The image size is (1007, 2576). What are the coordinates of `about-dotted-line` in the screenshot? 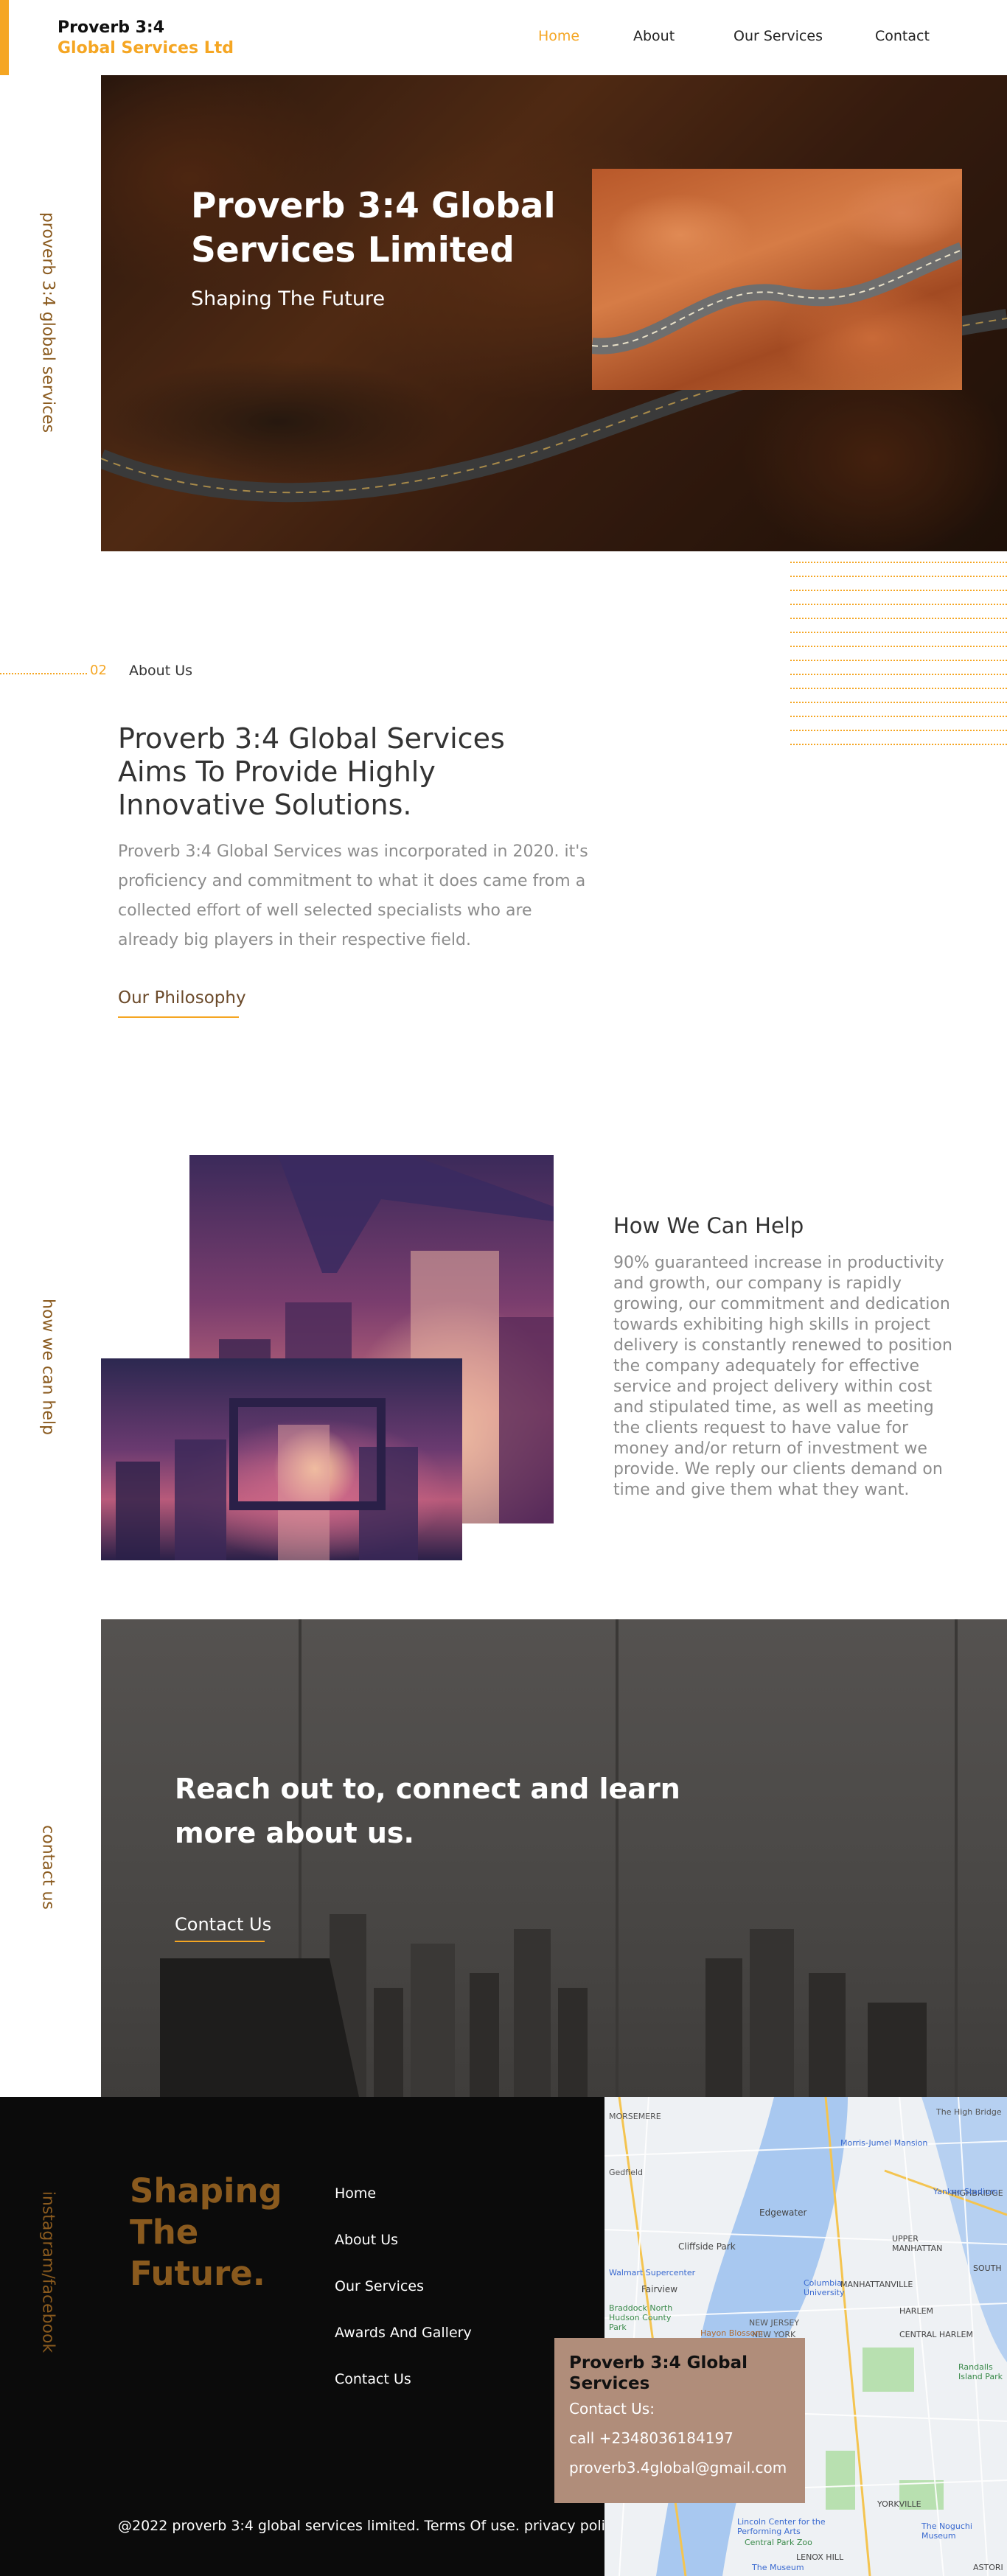 It's located at (43, 673).